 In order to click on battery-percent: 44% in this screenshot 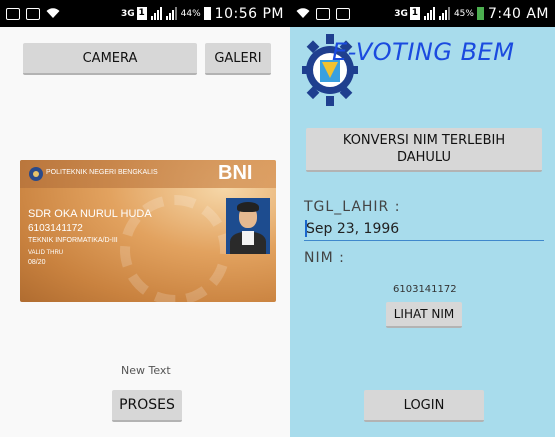, I will do `click(190, 13)`.